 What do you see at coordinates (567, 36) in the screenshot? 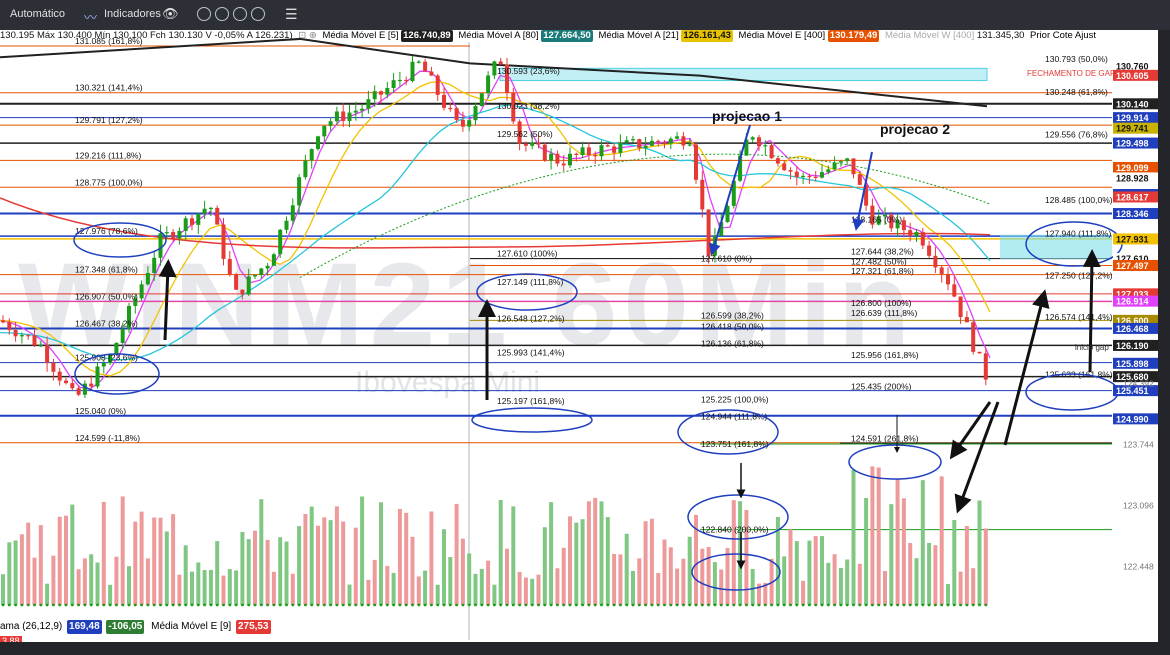
I see `ma-a80-value: 127.664,50` at bounding box center [567, 36].